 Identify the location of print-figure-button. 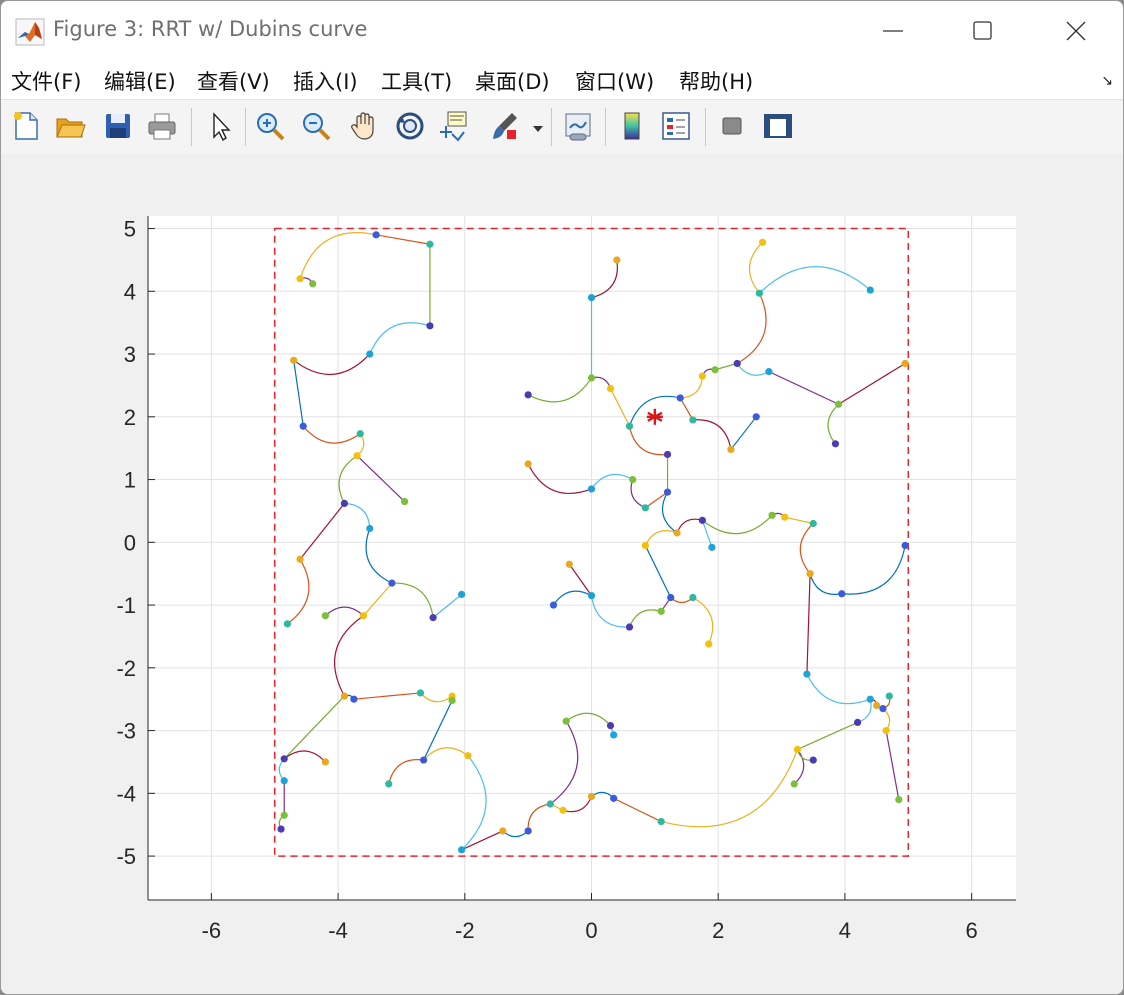
(162, 126).